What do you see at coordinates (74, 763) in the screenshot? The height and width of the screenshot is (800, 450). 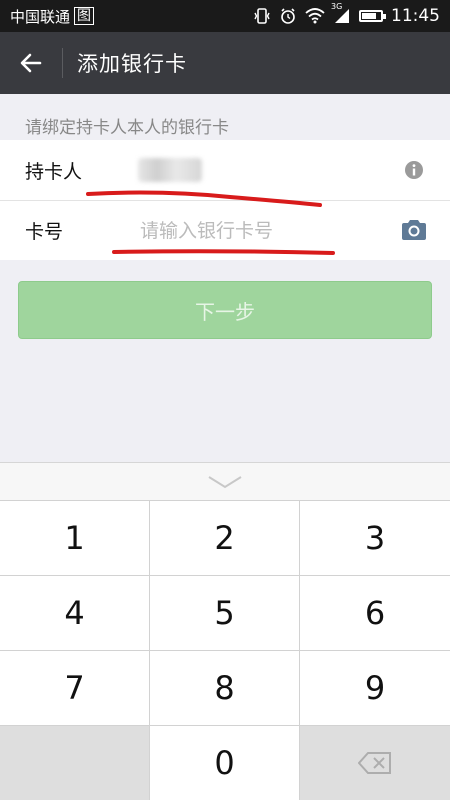 I see `key-blank` at bounding box center [74, 763].